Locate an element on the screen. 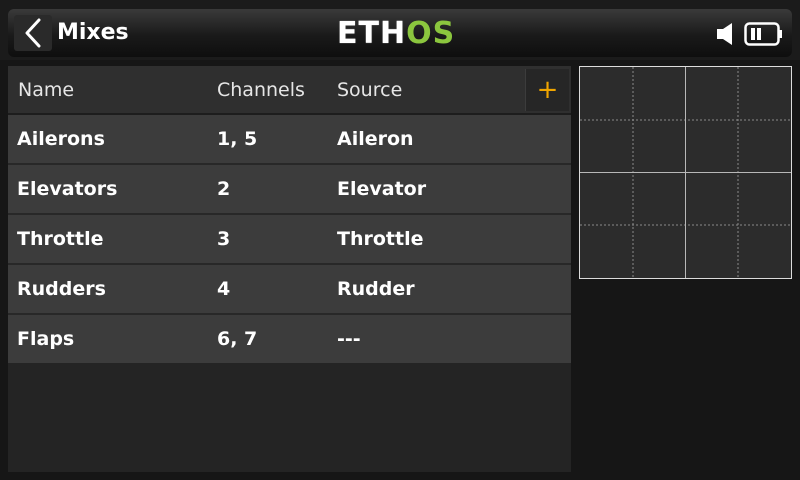  row-source: Elevator is located at coordinates (382, 189).